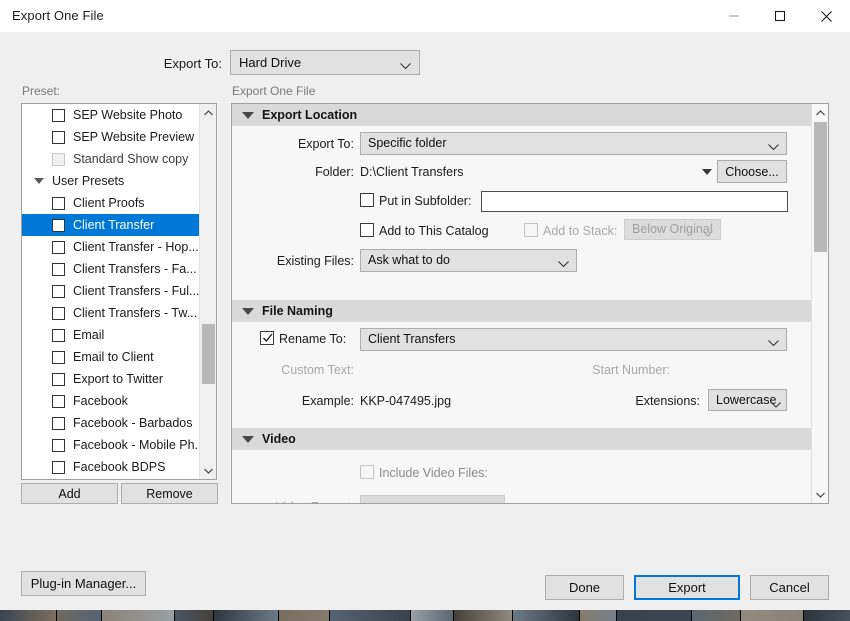  I want to click on preset-item-label: Facebook BDPS, so click(119, 467).